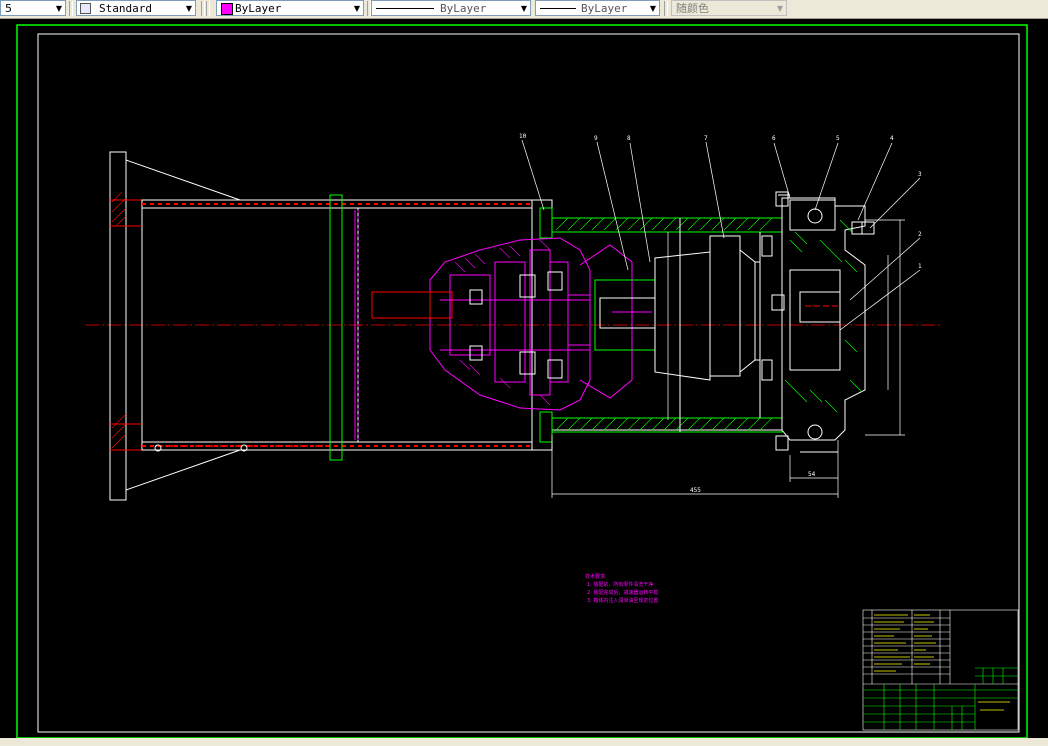 The width and height of the screenshot is (1048, 746). Describe the element at coordinates (692, 8) in the screenshot. I see `plotstyle-value: 随颜色` at that location.